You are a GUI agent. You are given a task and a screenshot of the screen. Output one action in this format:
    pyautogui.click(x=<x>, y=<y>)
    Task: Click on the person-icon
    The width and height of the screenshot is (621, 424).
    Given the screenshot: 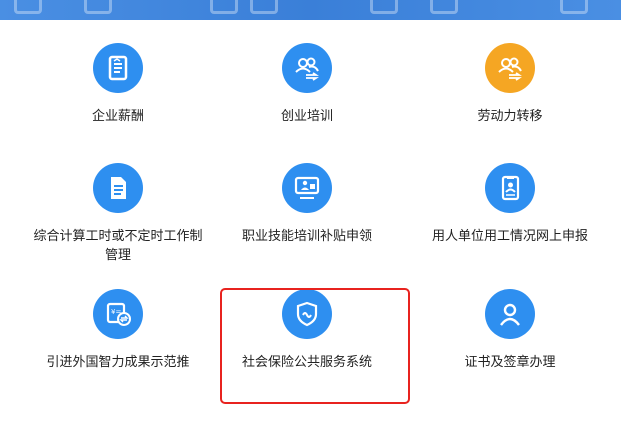 What is the action you would take?
    pyautogui.click(x=510, y=314)
    